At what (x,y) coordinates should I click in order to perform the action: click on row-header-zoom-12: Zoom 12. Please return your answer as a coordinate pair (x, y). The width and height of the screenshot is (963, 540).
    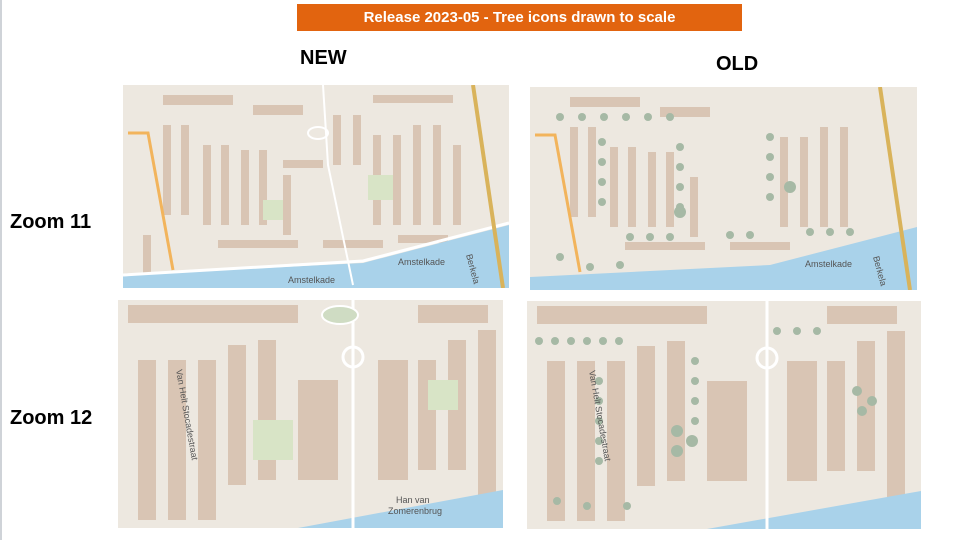
    Looking at the image, I should click on (51, 418).